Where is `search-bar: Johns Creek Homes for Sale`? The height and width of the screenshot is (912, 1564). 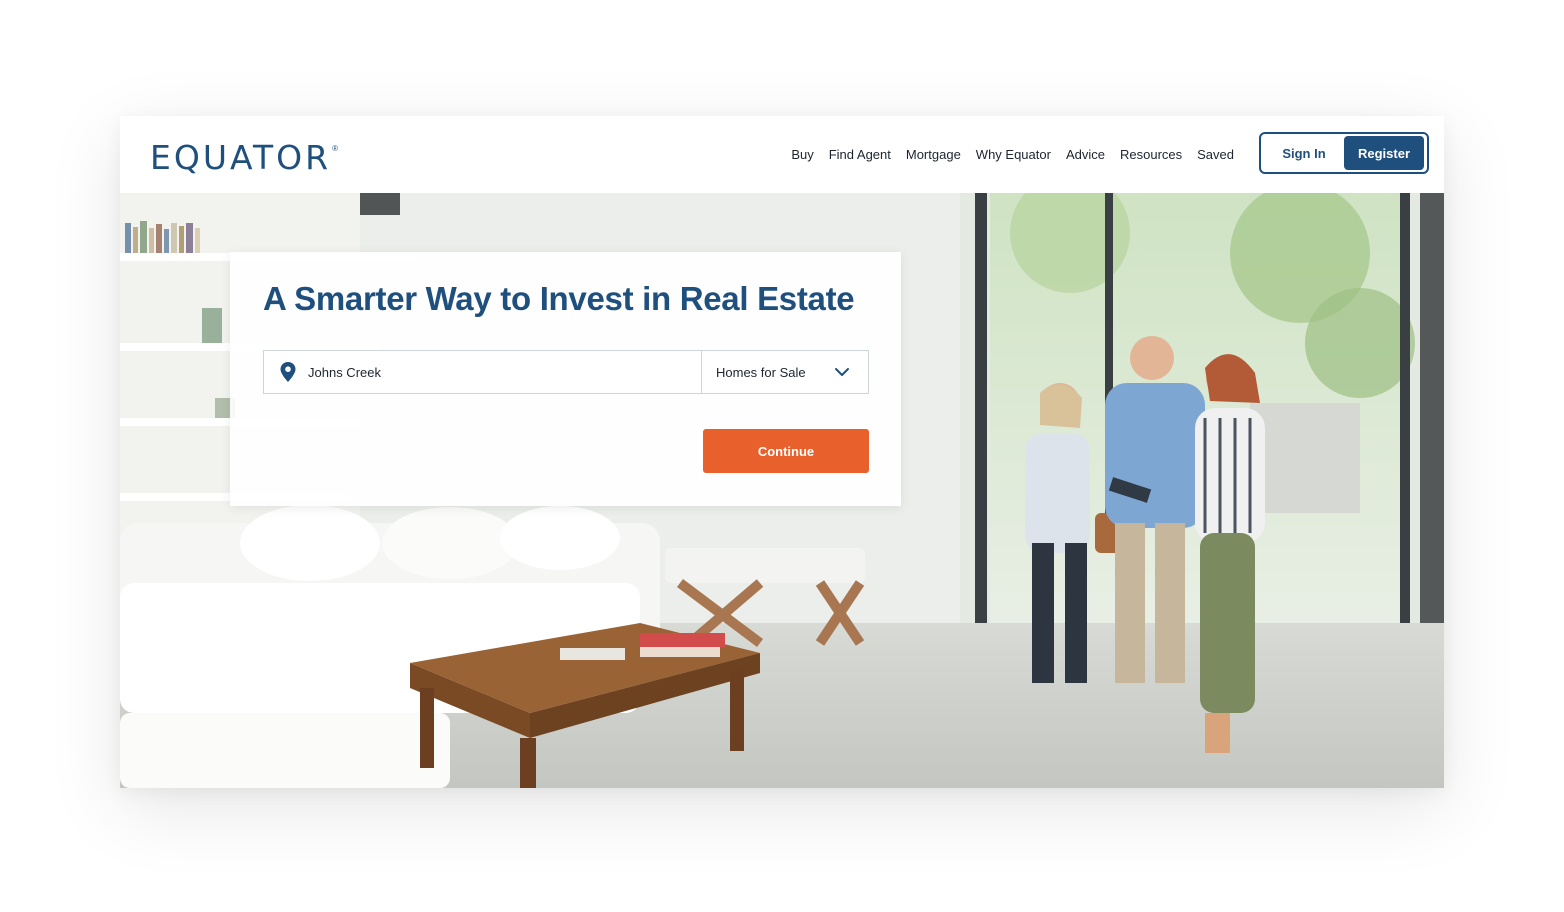
search-bar: Johns Creek Homes for Sale is located at coordinates (566, 372).